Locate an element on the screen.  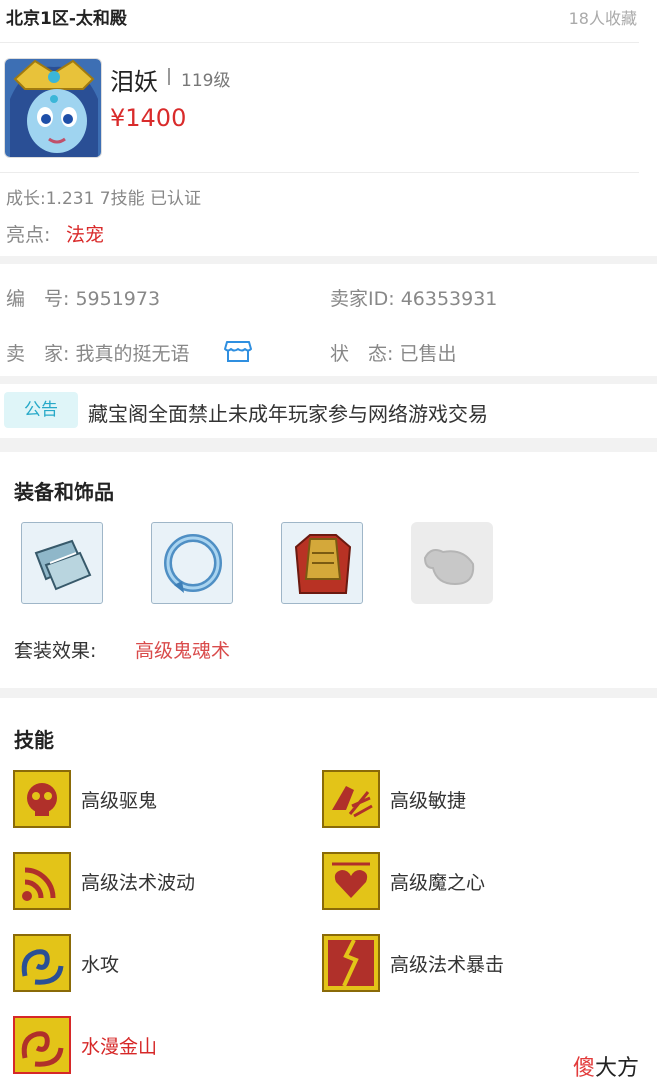
notice-bar: 公告 藏宝阁全面禁止未成年玩家参与网络游戏交易 is located at coordinates (328, 411).